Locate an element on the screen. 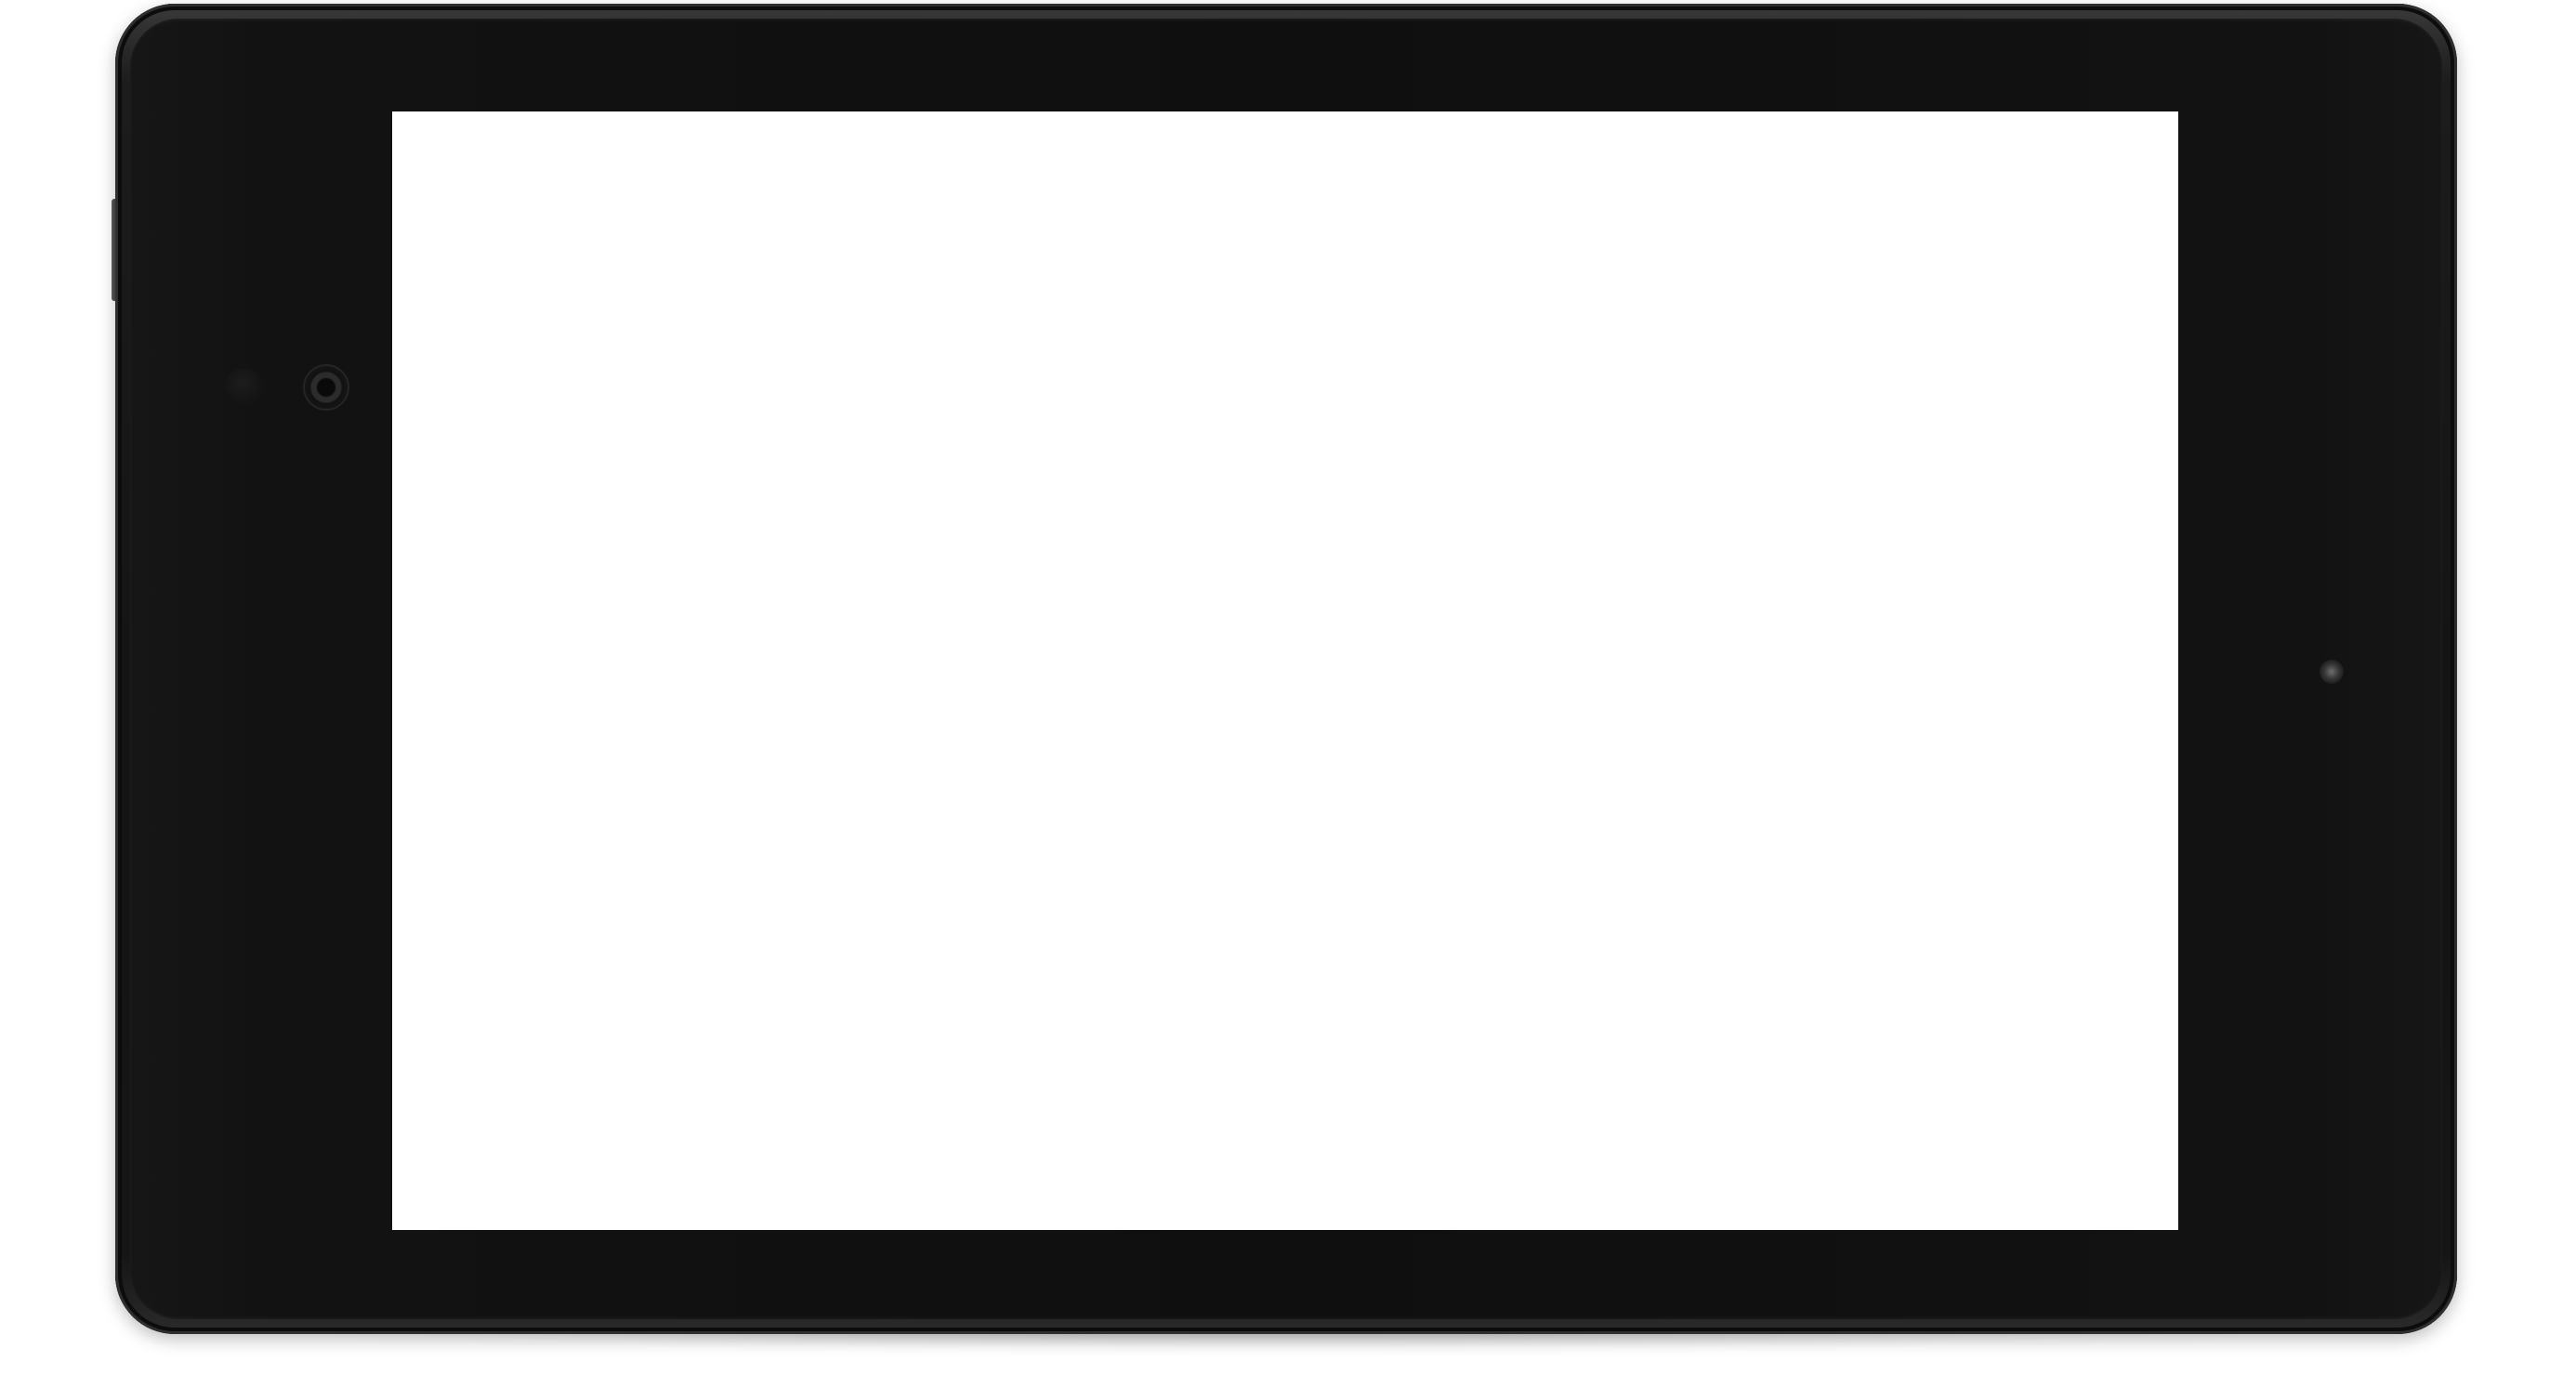  light-sensor-icon is located at coordinates (244, 387).